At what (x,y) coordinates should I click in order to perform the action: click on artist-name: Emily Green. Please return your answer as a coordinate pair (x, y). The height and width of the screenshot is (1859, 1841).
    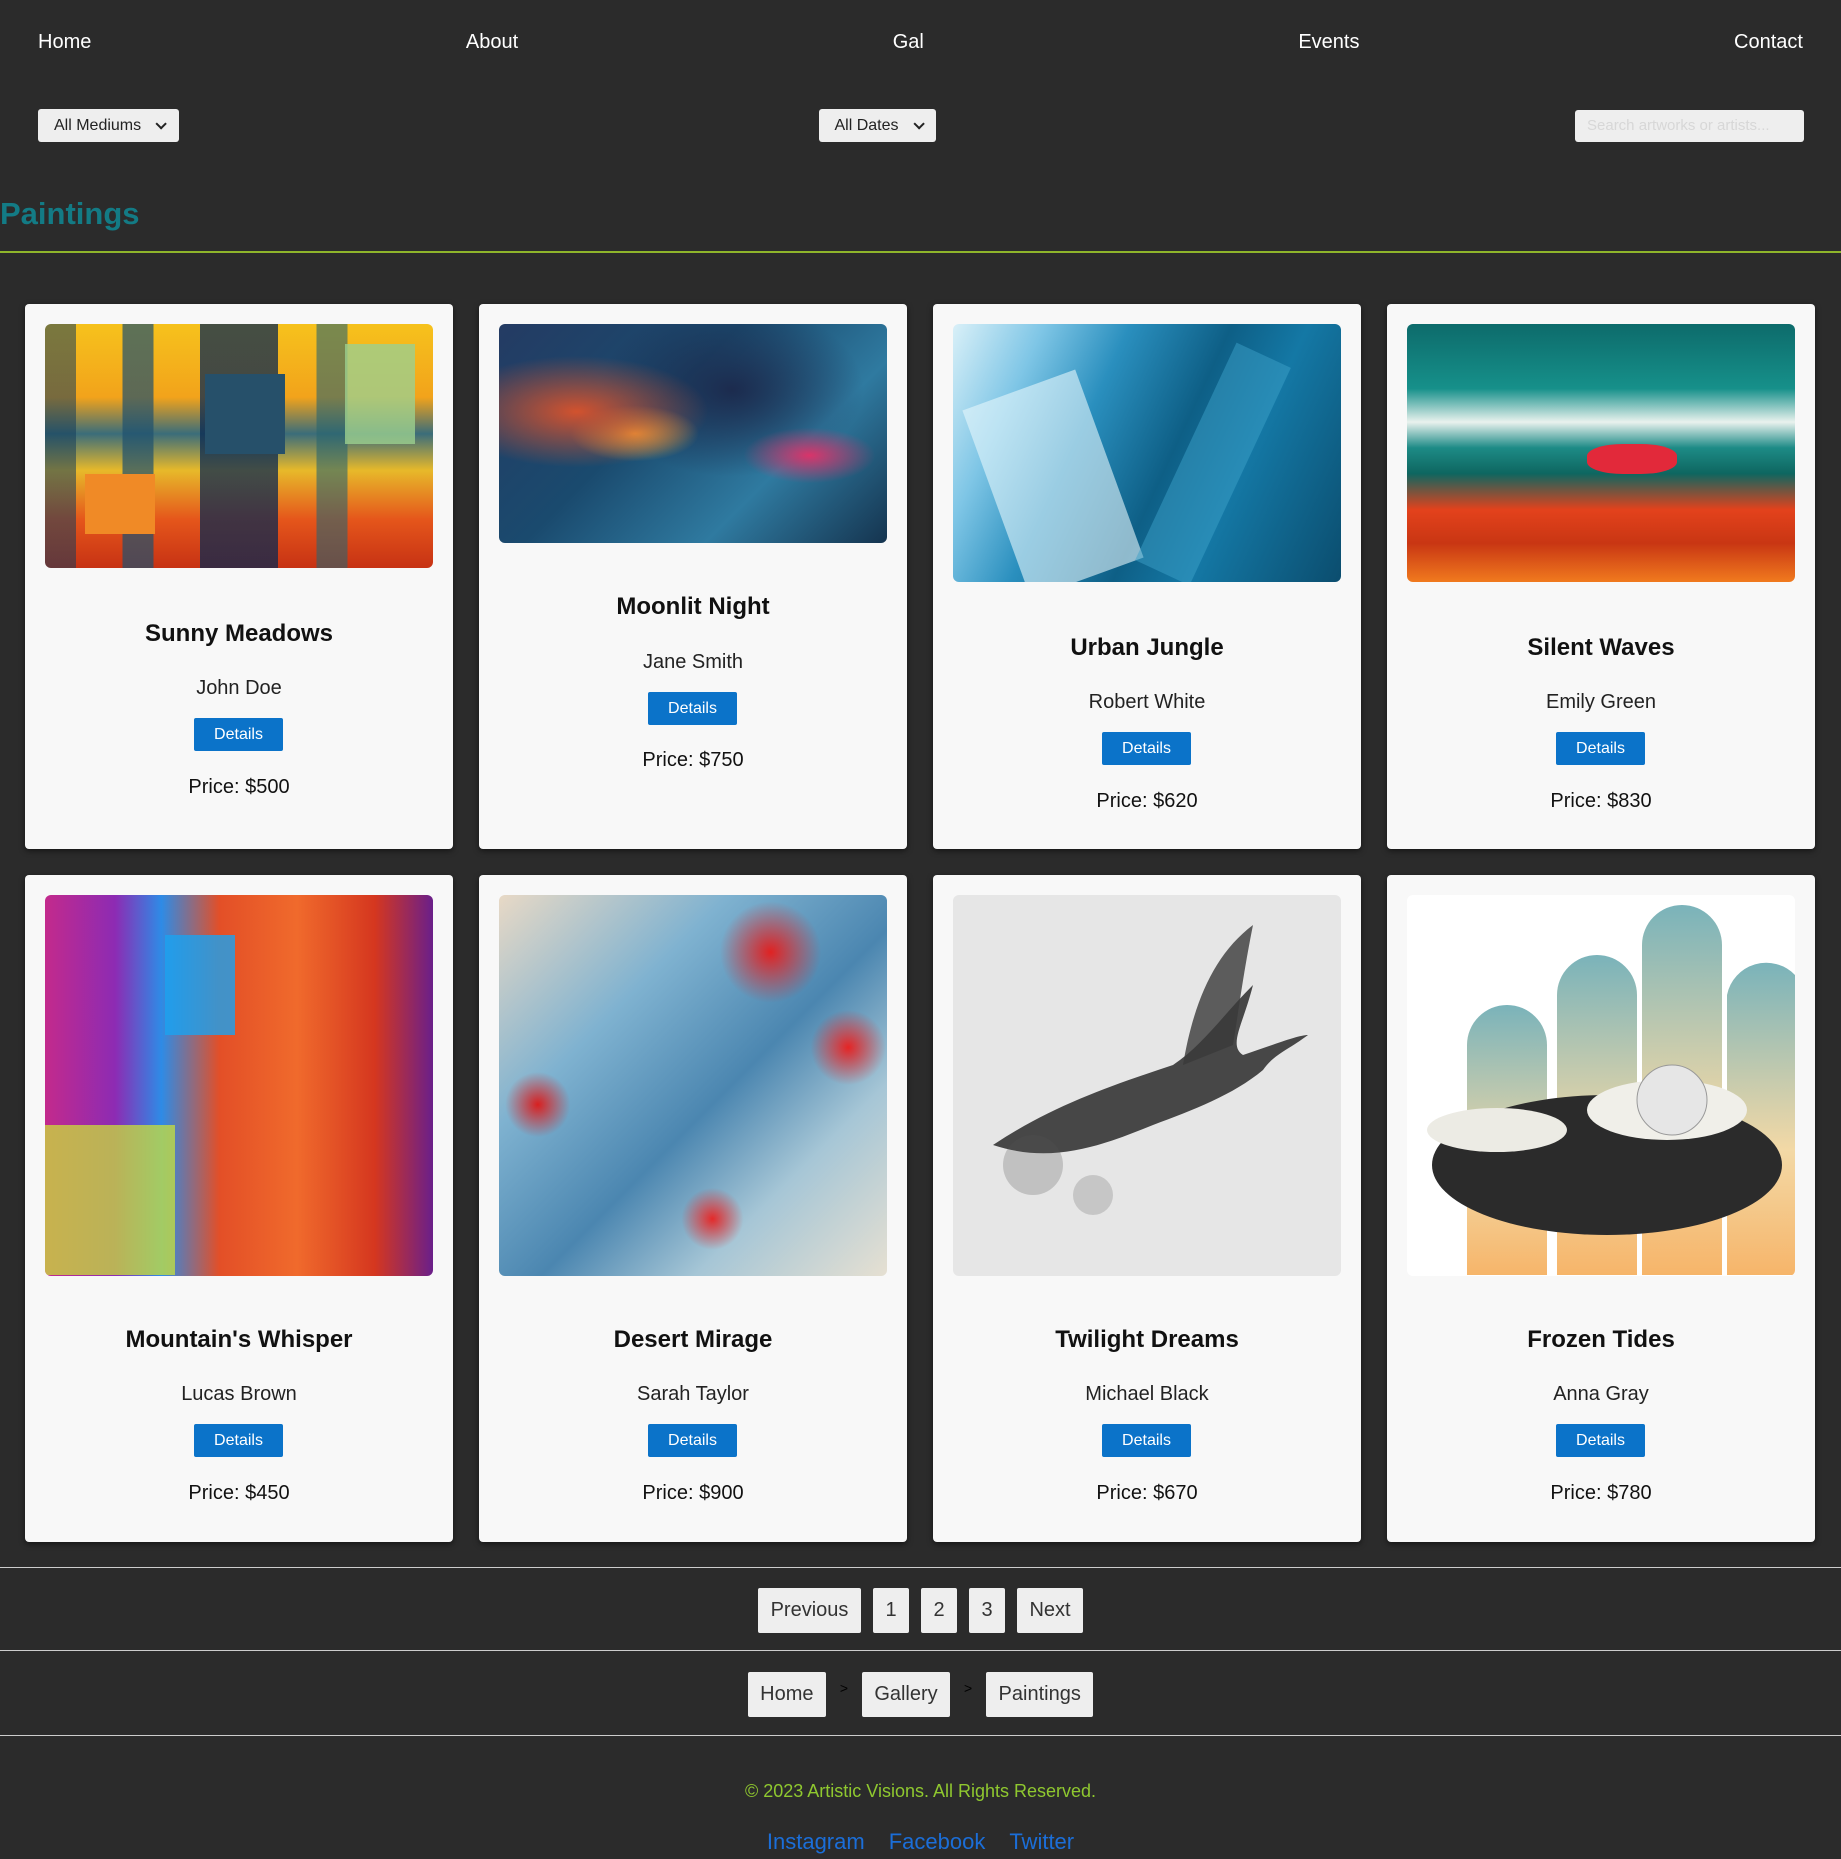
    Looking at the image, I should click on (1601, 702).